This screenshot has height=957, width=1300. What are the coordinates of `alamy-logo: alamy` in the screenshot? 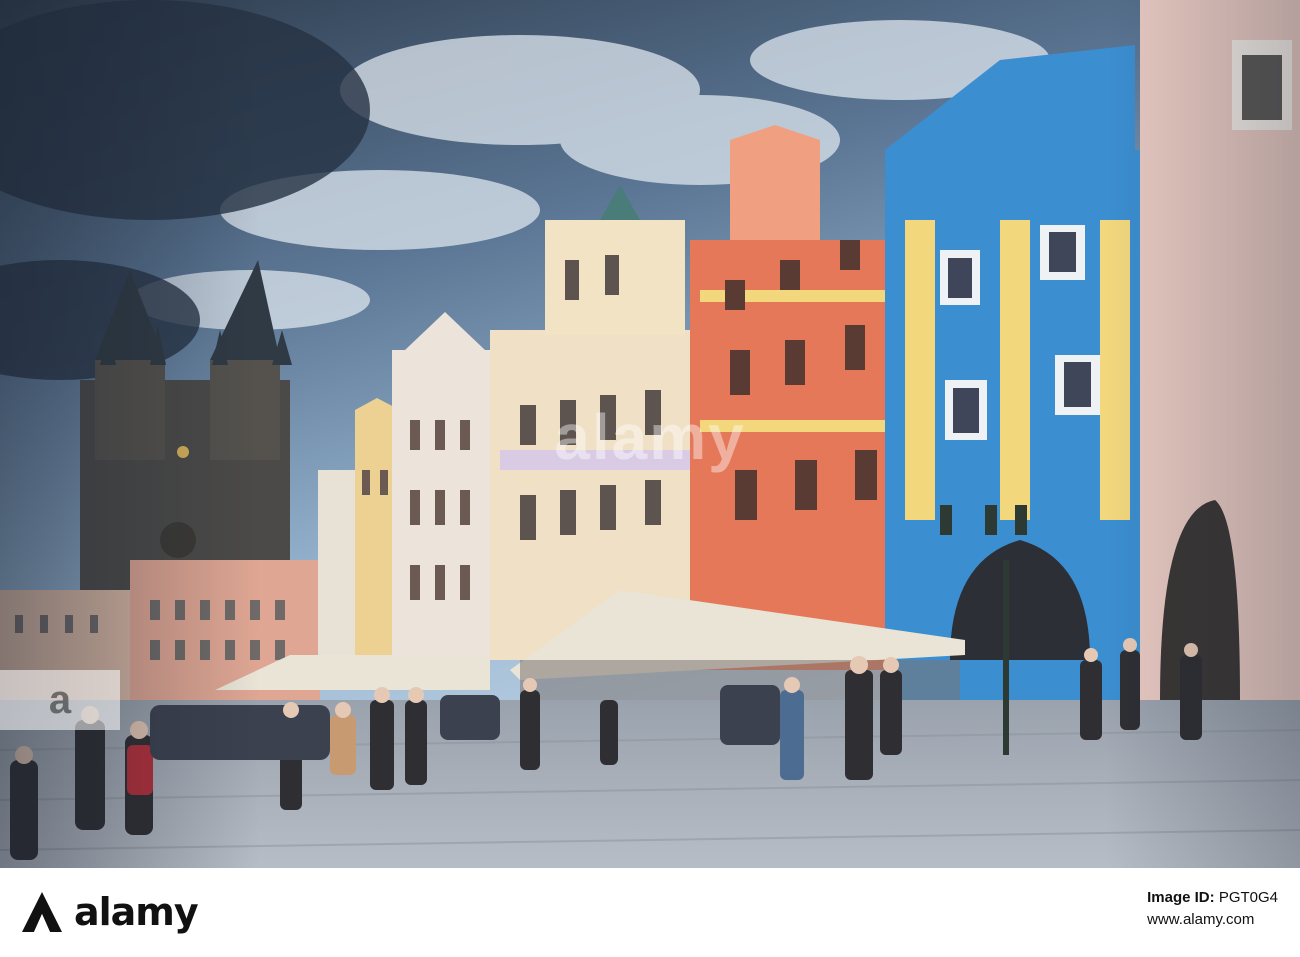 It's located at (109, 912).